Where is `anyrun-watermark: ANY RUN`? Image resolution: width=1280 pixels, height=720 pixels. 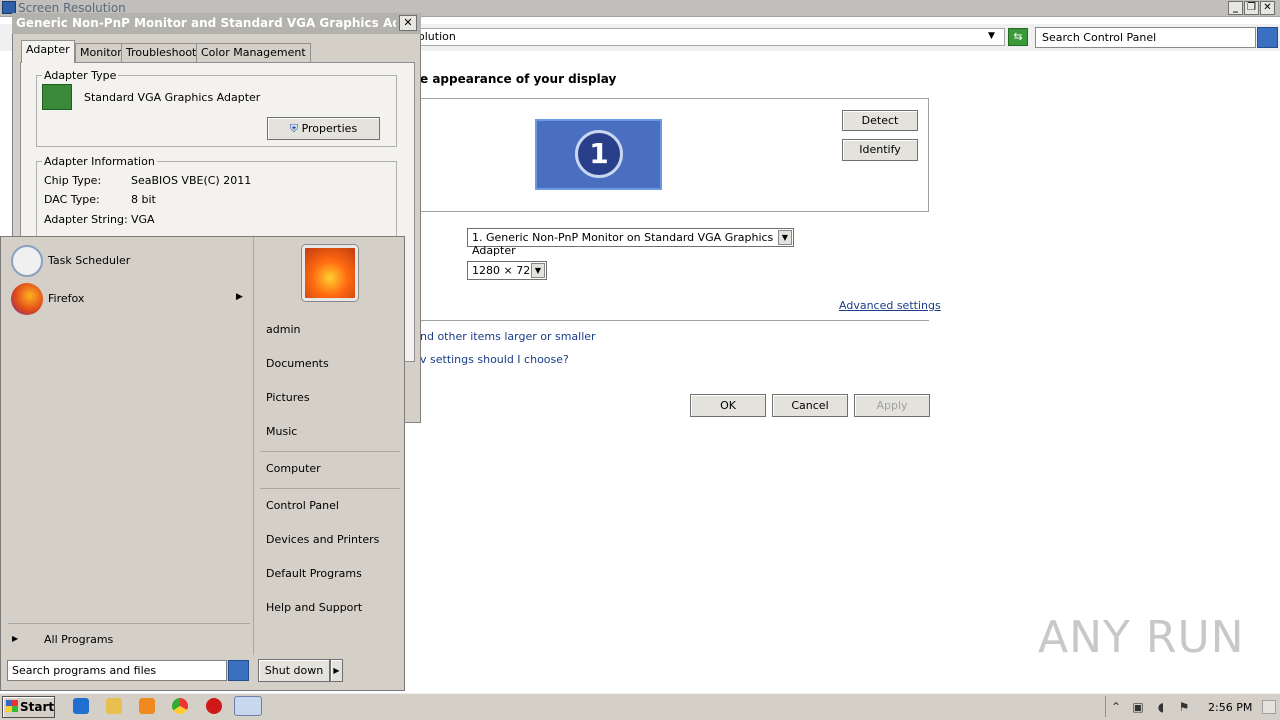
anyrun-watermark: ANY RUN is located at coordinates (1141, 637).